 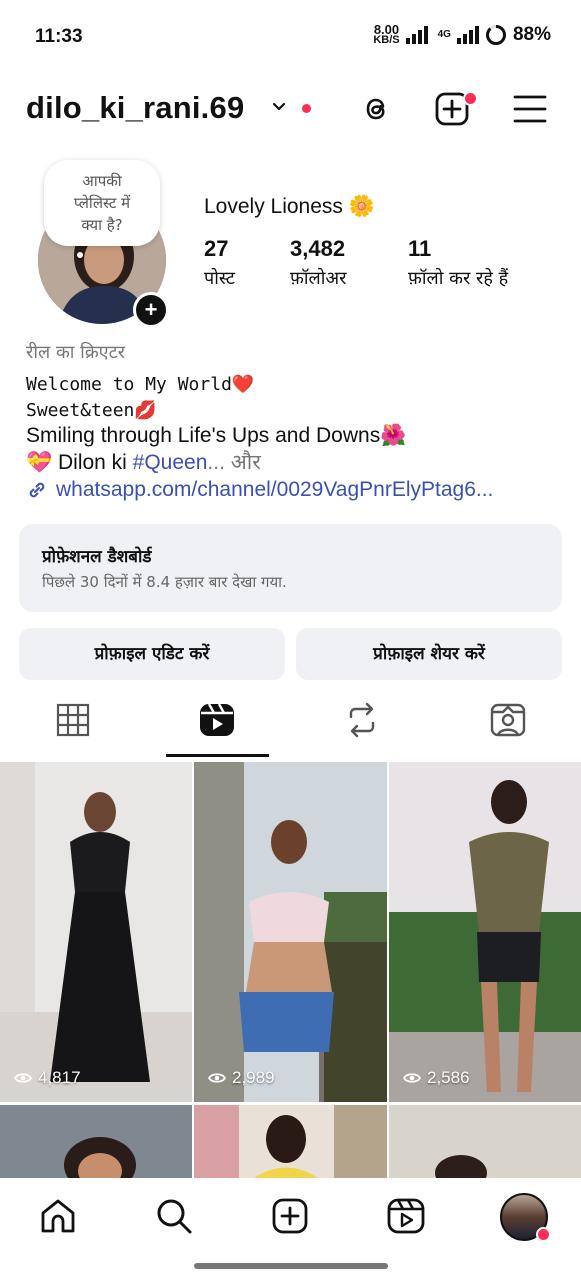 I want to click on reel-thumbnail: 4,817, so click(x=96, y=932).